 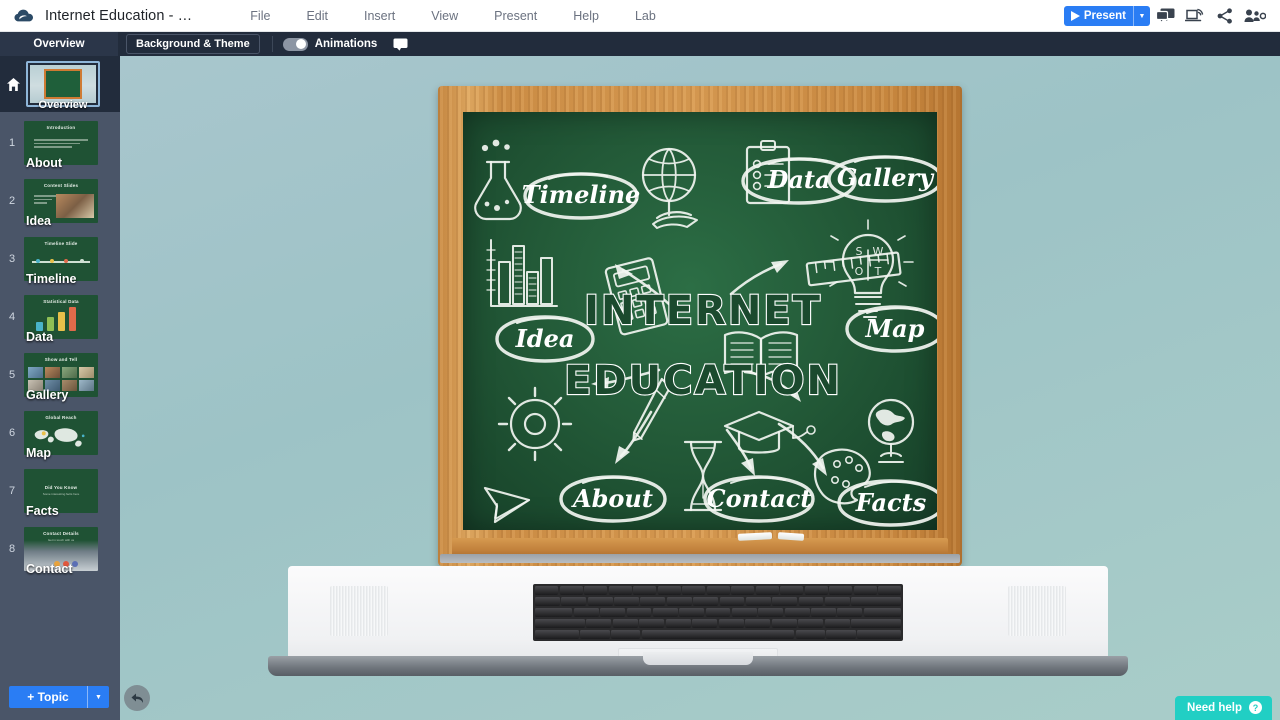 What do you see at coordinates (645, 16) in the screenshot?
I see `menu-item-lab: Lab` at bounding box center [645, 16].